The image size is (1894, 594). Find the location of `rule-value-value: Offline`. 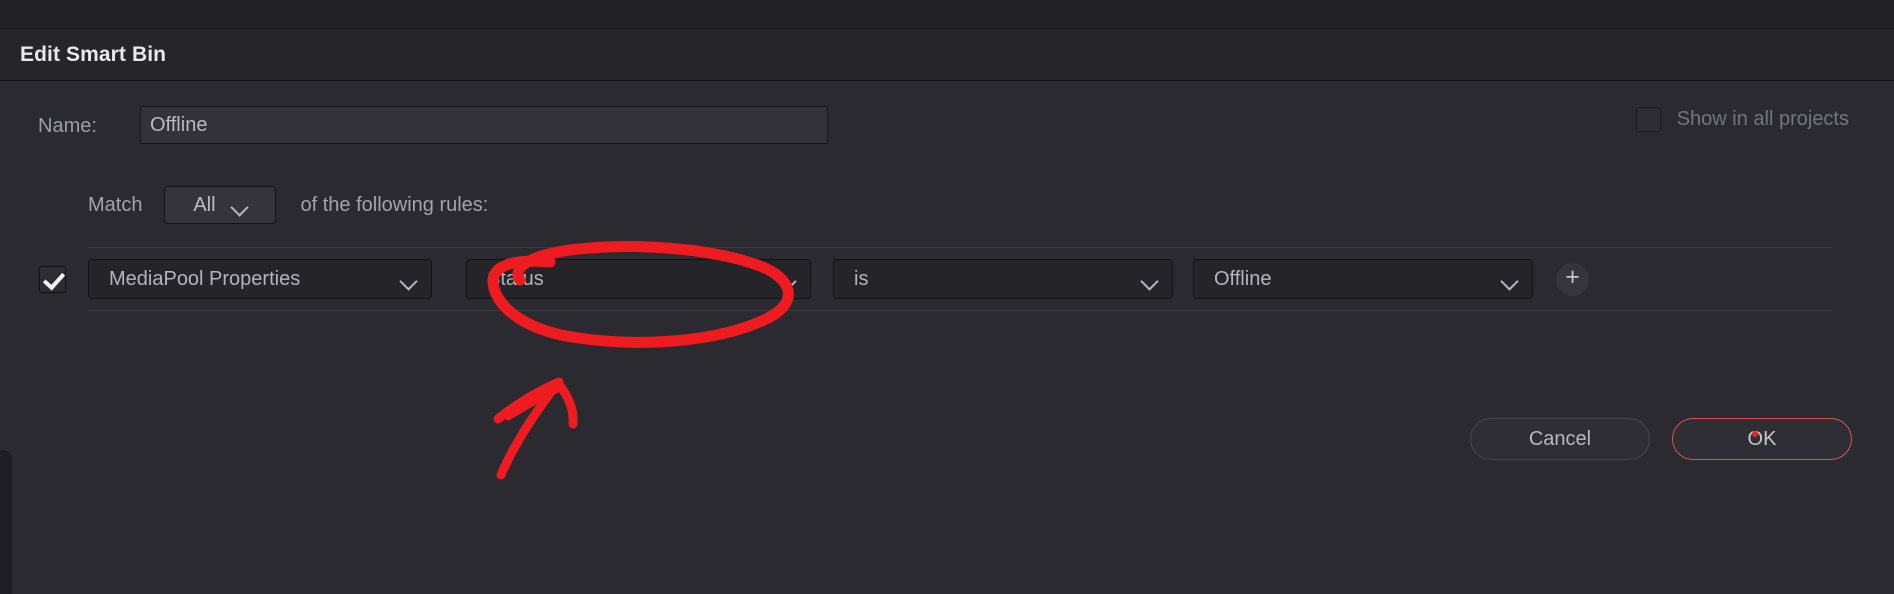

rule-value-value: Offline is located at coordinates (1243, 278).